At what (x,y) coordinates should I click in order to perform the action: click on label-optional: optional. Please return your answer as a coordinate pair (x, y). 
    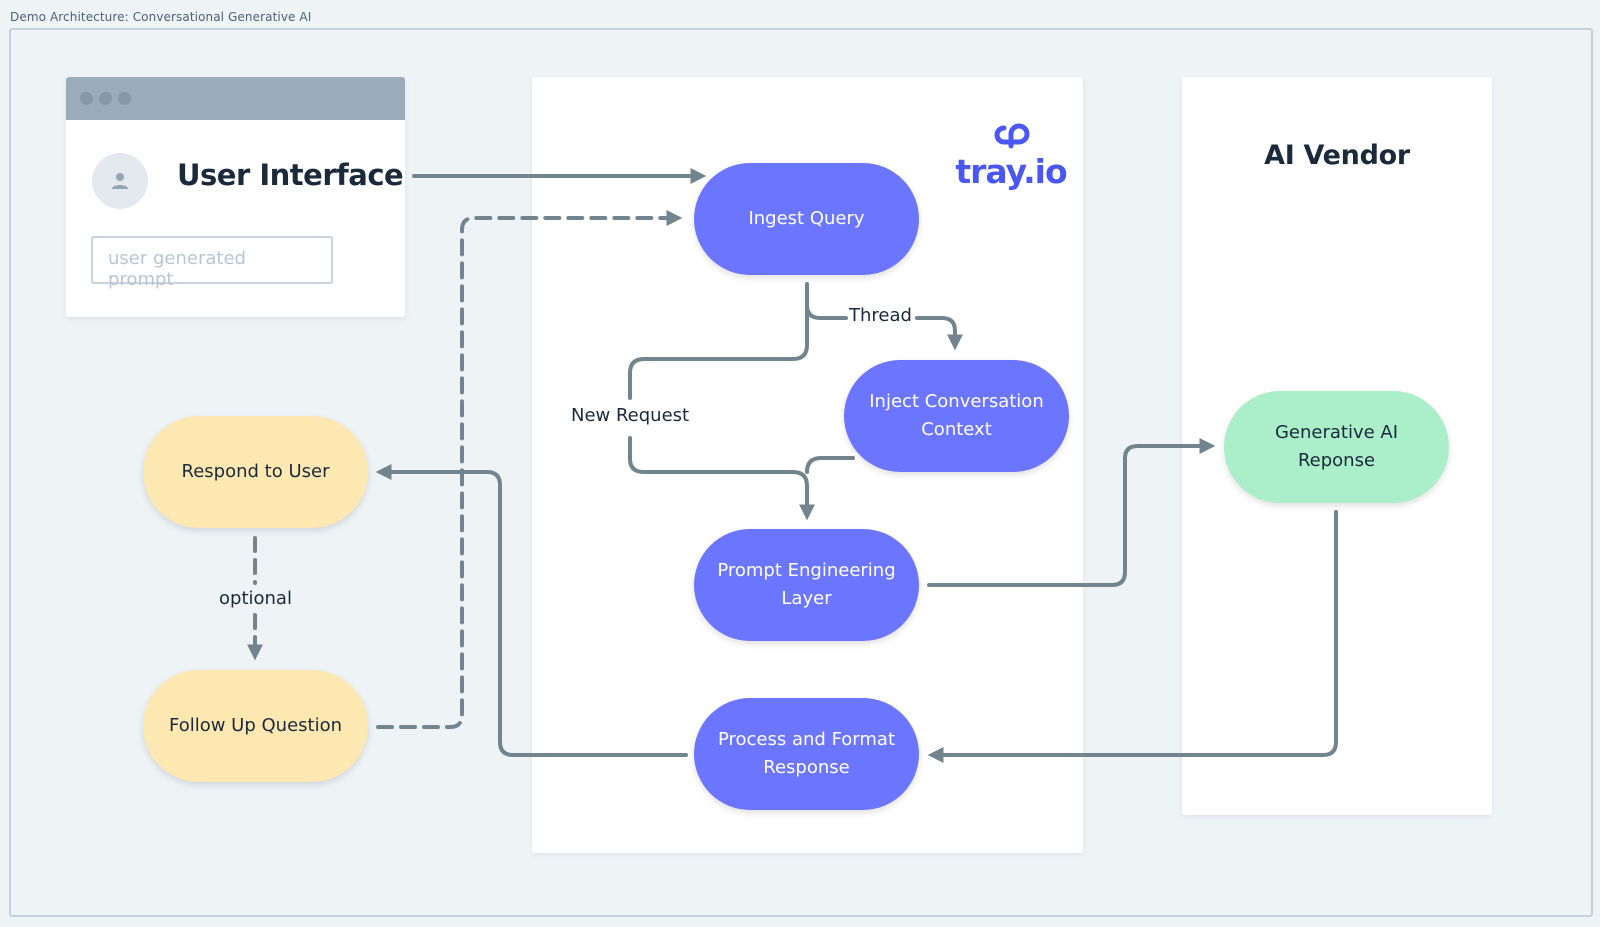
    Looking at the image, I should click on (255, 598).